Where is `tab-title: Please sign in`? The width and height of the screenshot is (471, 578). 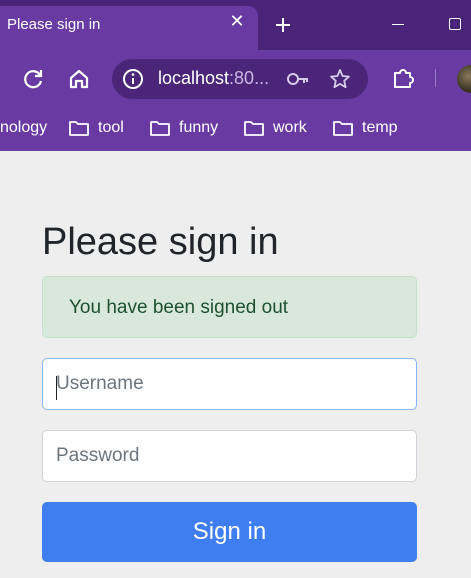 tab-title: Please sign in is located at coordinates (54, 24).